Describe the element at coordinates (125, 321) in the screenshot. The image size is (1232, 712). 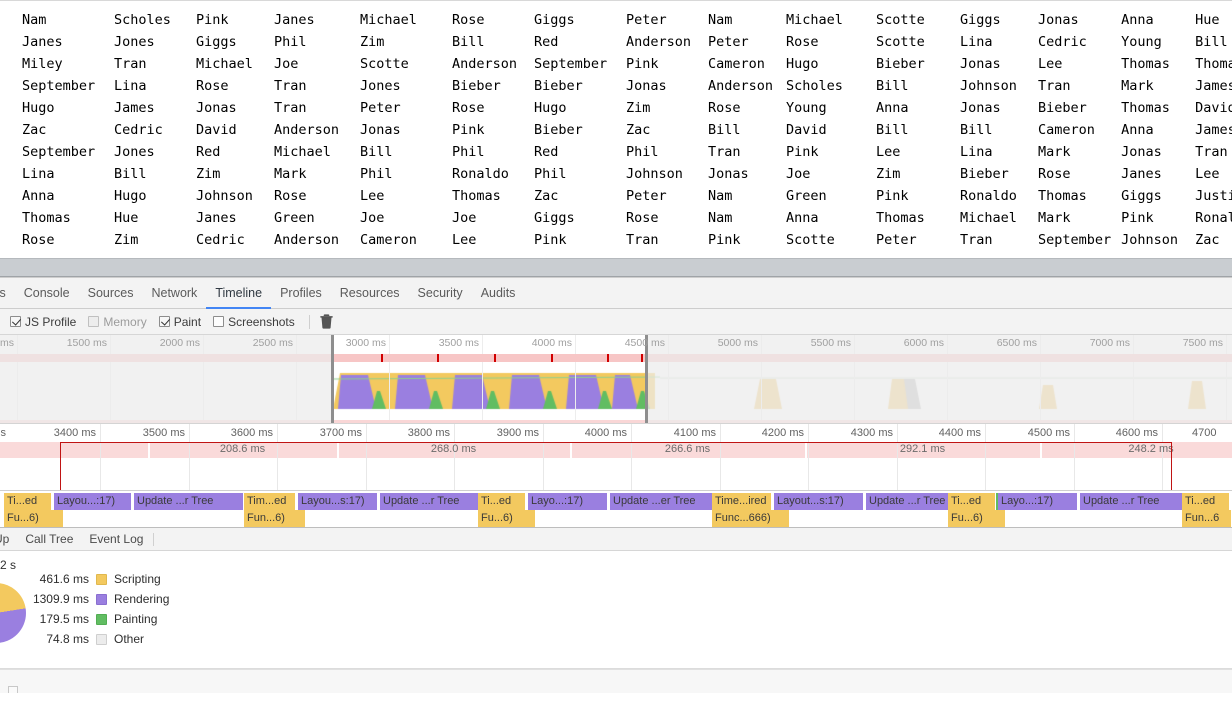
I see `toggle-label: Memory` at that location.